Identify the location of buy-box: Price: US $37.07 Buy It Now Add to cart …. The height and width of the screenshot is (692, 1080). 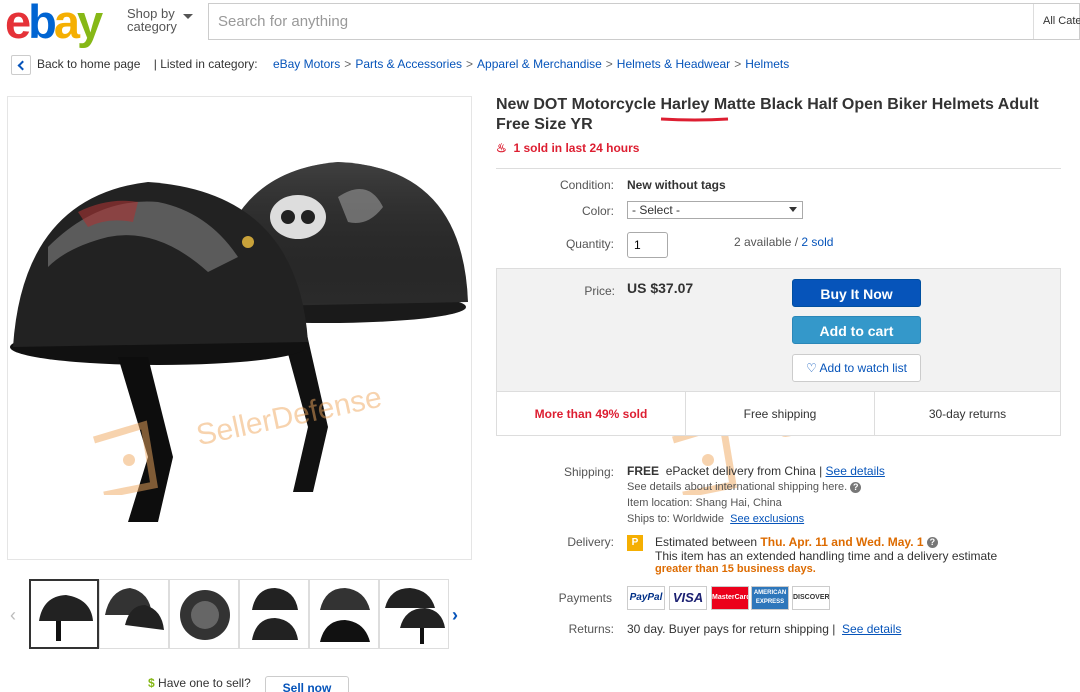
(778, 352).